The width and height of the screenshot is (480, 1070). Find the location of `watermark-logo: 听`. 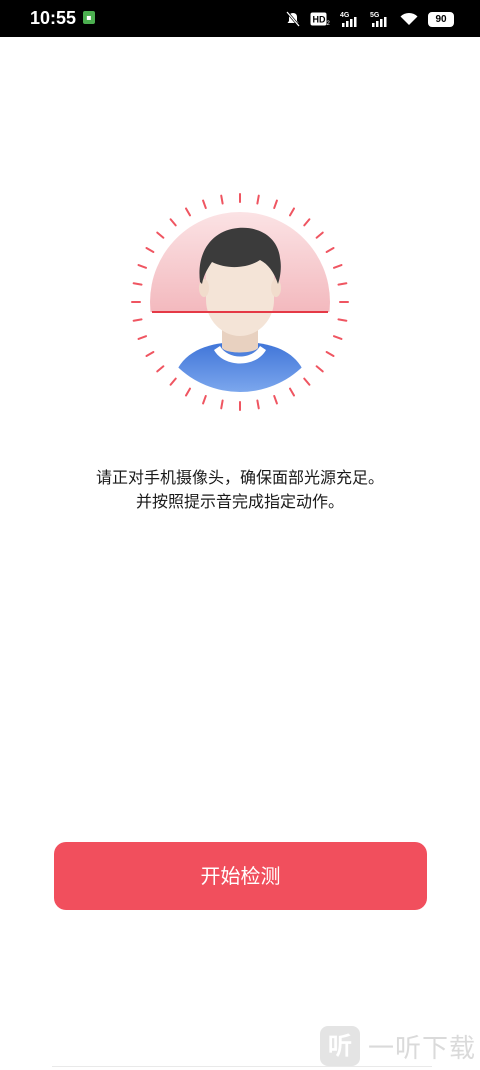

watermark-logo: 听 is located at coordinates (340, 1046).